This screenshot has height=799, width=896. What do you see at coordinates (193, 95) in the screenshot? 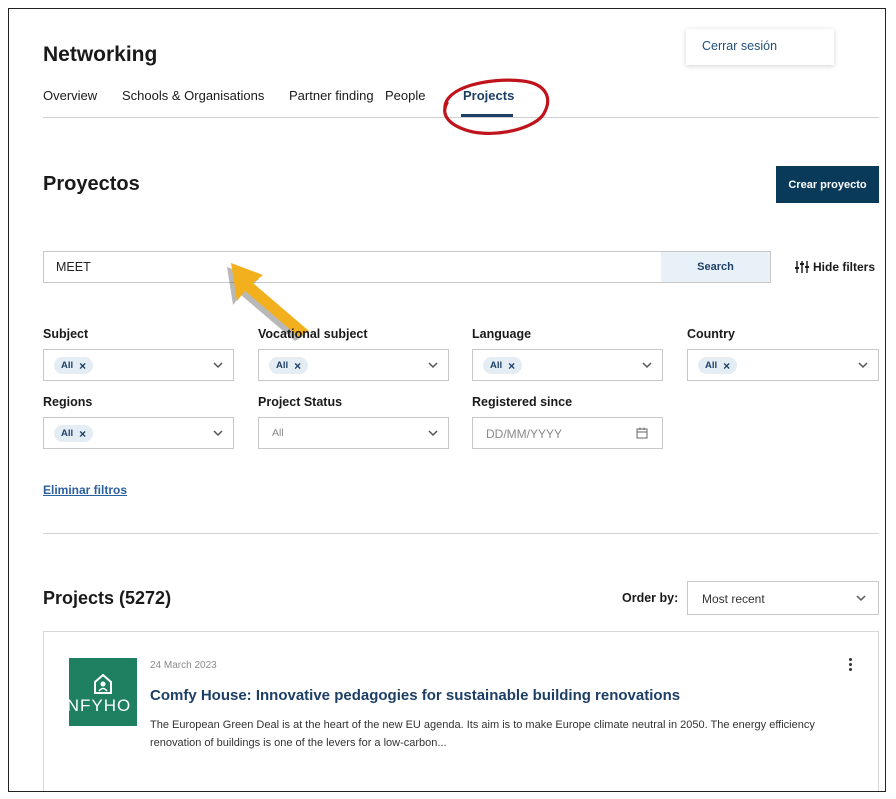
I see `tab-schools-organisations: Schools & Organisations` at bounding box center [193, 95].